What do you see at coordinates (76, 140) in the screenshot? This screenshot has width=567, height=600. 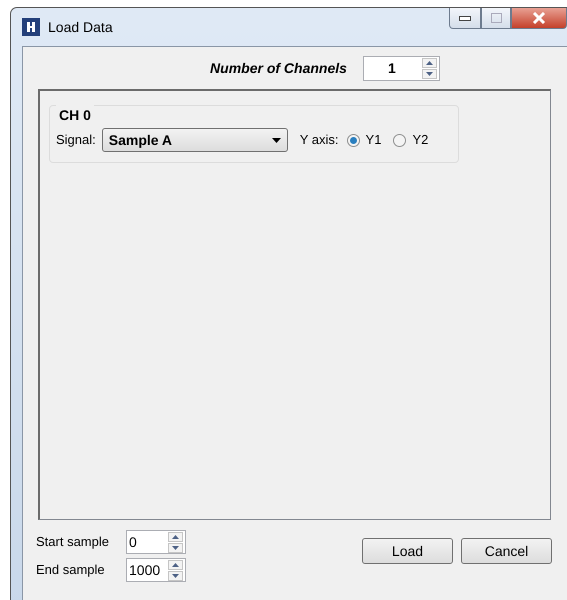 I see `signal-label: Signal:` at bounding box center [76, 140].